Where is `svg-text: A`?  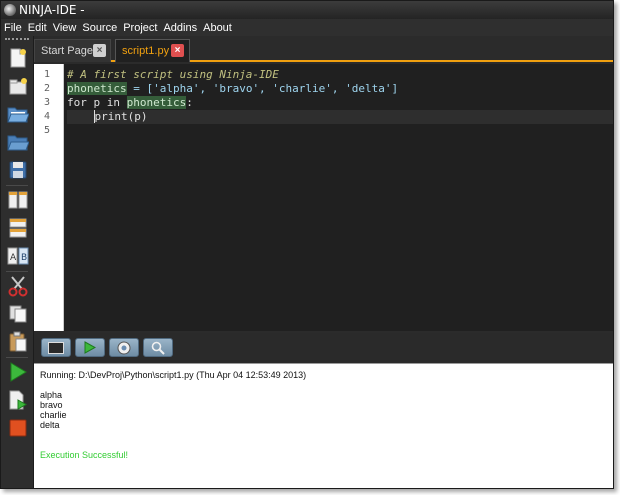 svg-text: A is located at coordinates (13, 258).